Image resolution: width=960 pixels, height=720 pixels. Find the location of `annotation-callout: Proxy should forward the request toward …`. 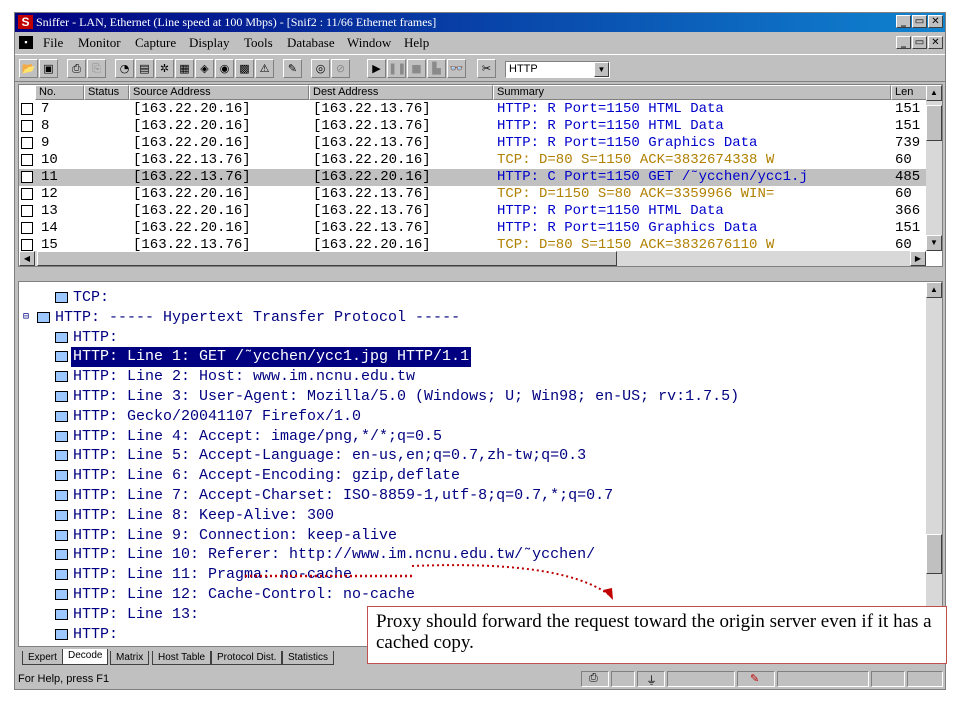

annotation-callout: Proxy should forward the request toward … is located at coordinates (657, 635).